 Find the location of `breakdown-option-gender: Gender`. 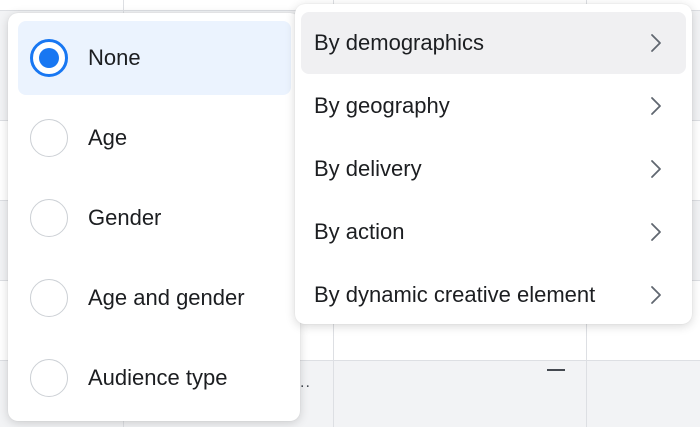

breakdown-option-gender: Gender is located at coordinates (154, 218).